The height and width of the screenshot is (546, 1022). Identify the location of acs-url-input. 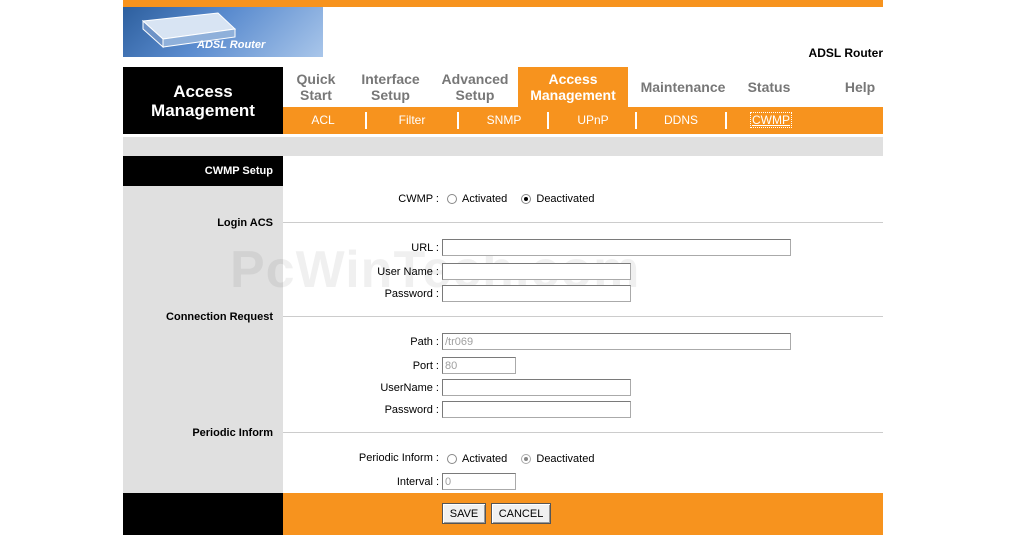
(616, 247).